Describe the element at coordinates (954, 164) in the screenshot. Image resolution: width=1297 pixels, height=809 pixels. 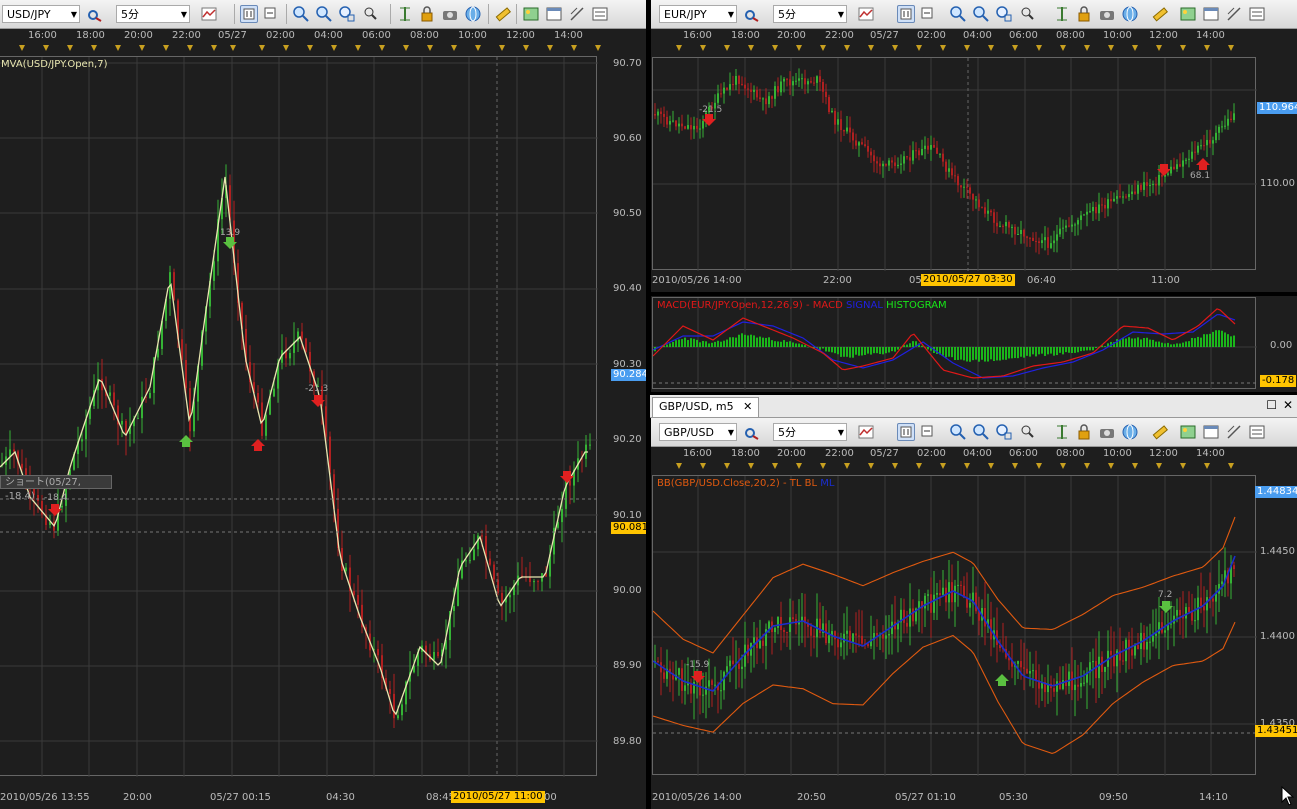
I see `eurjpy-price-plot: -21.5 68.1` at that location.